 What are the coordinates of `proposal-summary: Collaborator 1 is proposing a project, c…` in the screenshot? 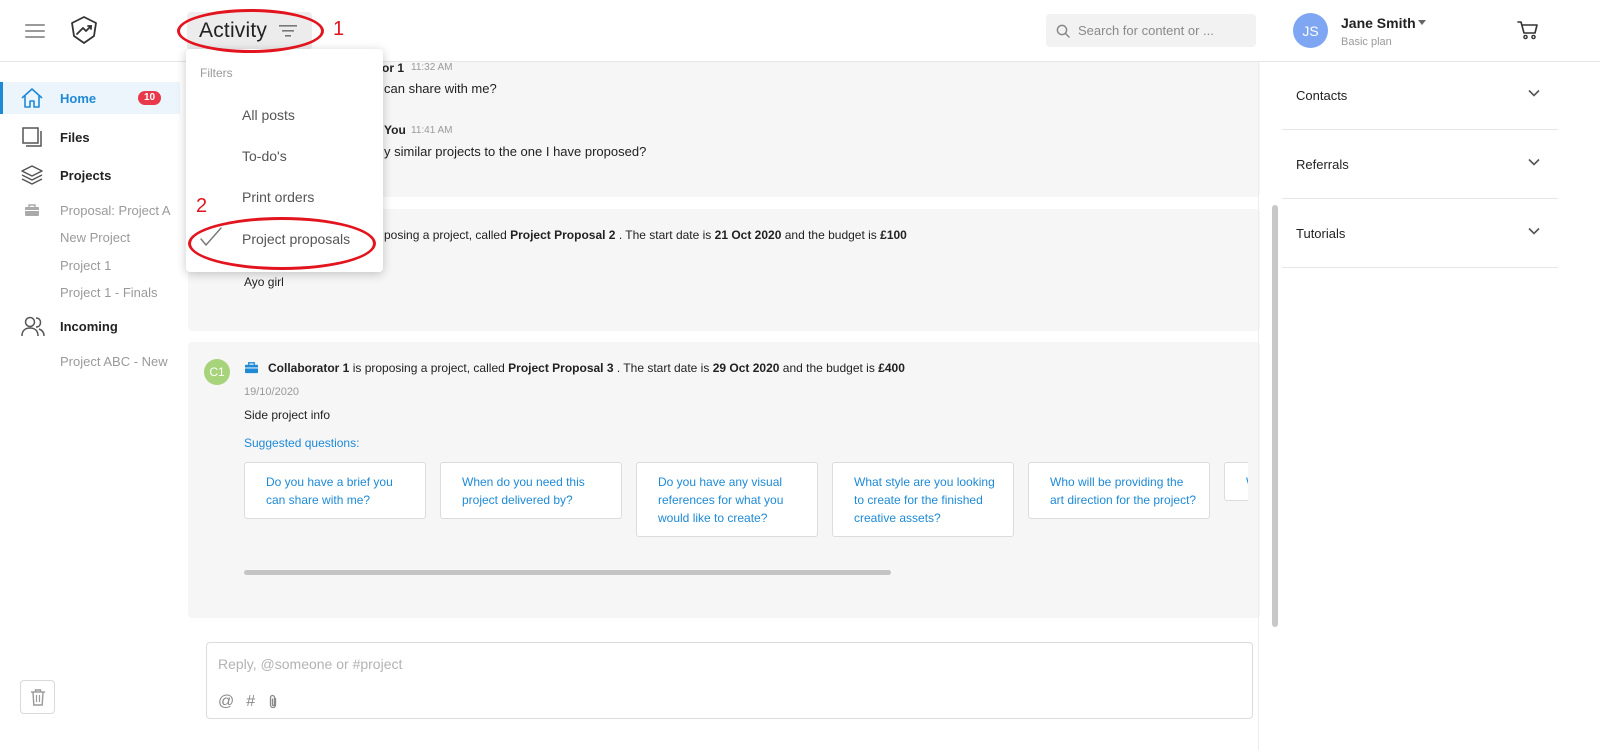 It's located at (586, 368).